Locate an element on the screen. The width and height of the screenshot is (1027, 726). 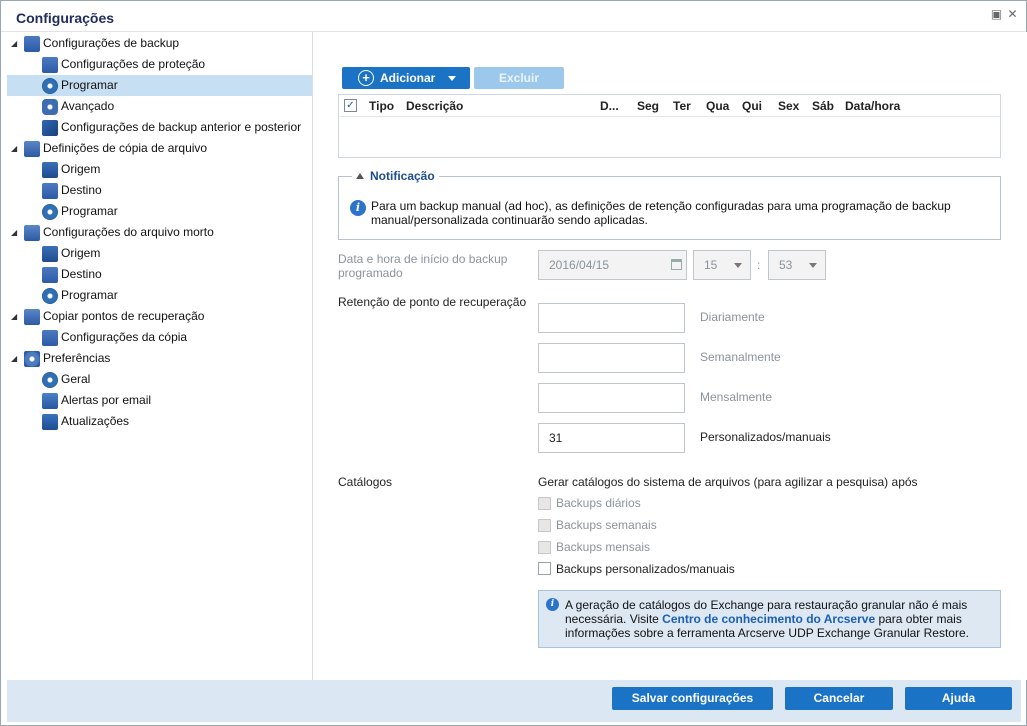
retention-daily-input is located at coordinates (611, 318).